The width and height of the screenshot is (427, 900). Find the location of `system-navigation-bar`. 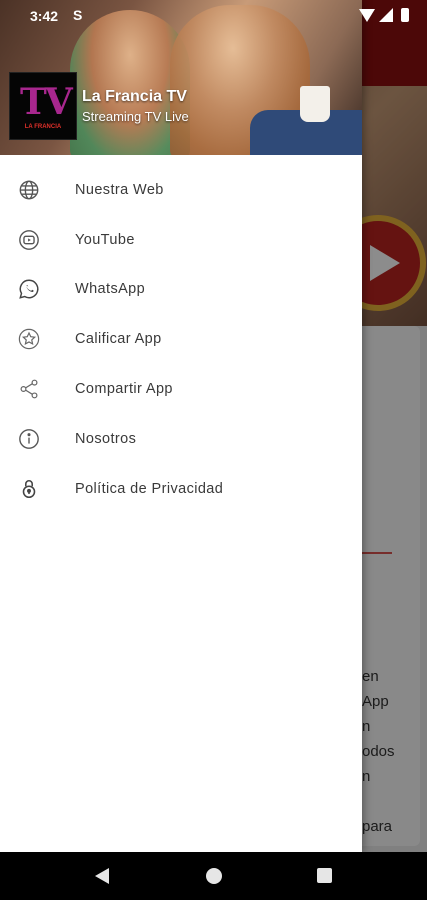

system-navigation-bar is located at coordinates (213, 876).